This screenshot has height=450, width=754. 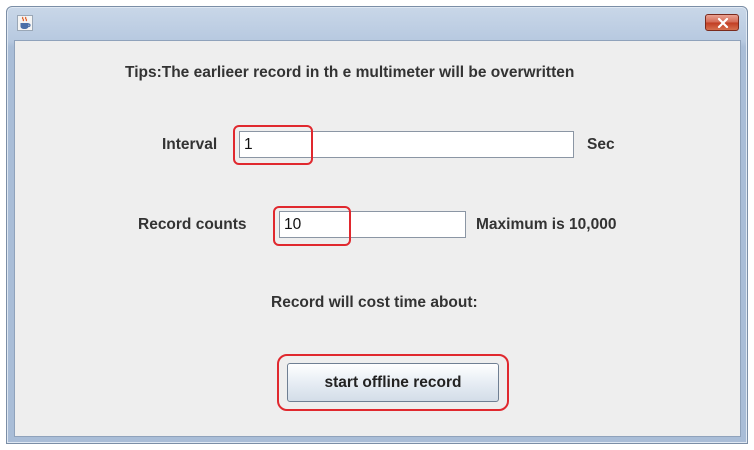 What do you see at coordinates (406, 144) in the screenshot?
I see `interval-input` at bounding box center [406, 144].